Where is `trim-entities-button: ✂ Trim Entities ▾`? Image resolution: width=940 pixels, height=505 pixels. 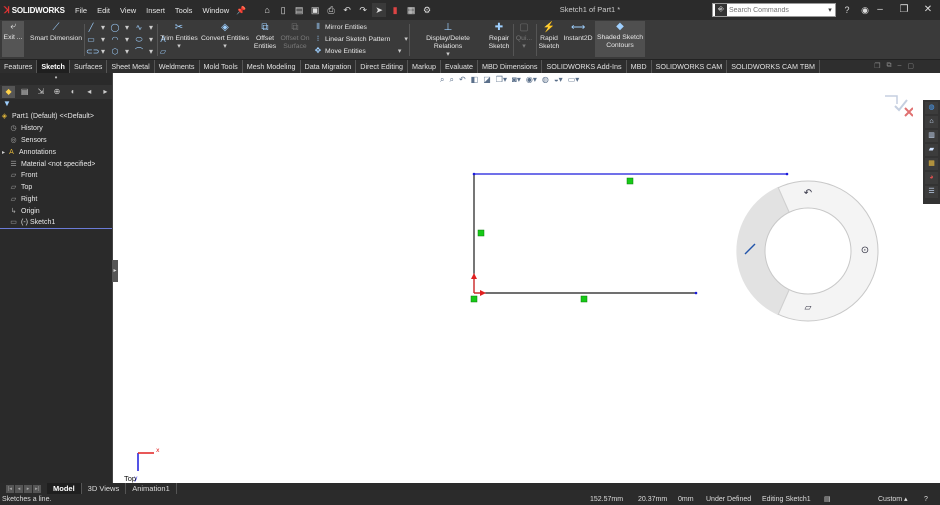 trim-entities-button: ✂ Trim Entities ▾ is located at coordinates (179, 36).